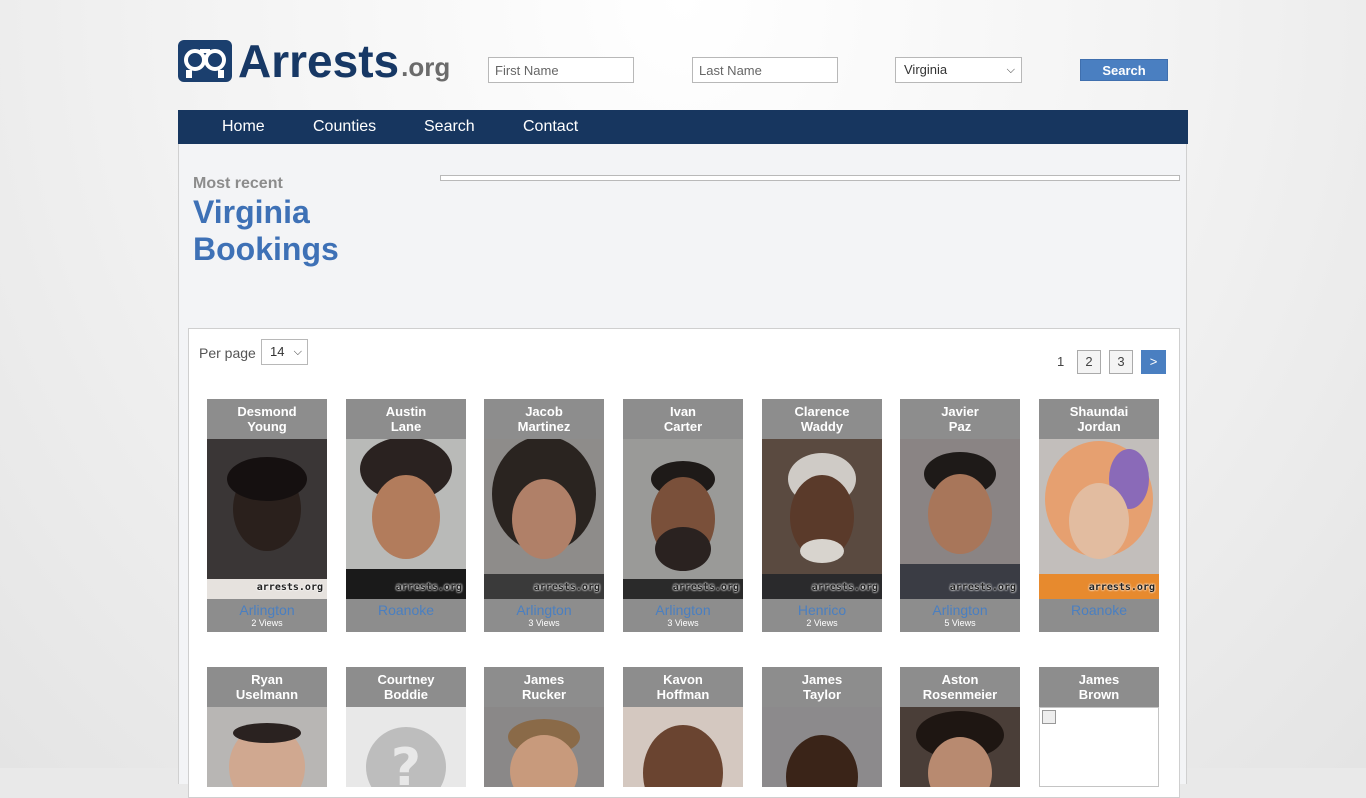  I want to click on card-name: Javier Paz, so click(960, 419).